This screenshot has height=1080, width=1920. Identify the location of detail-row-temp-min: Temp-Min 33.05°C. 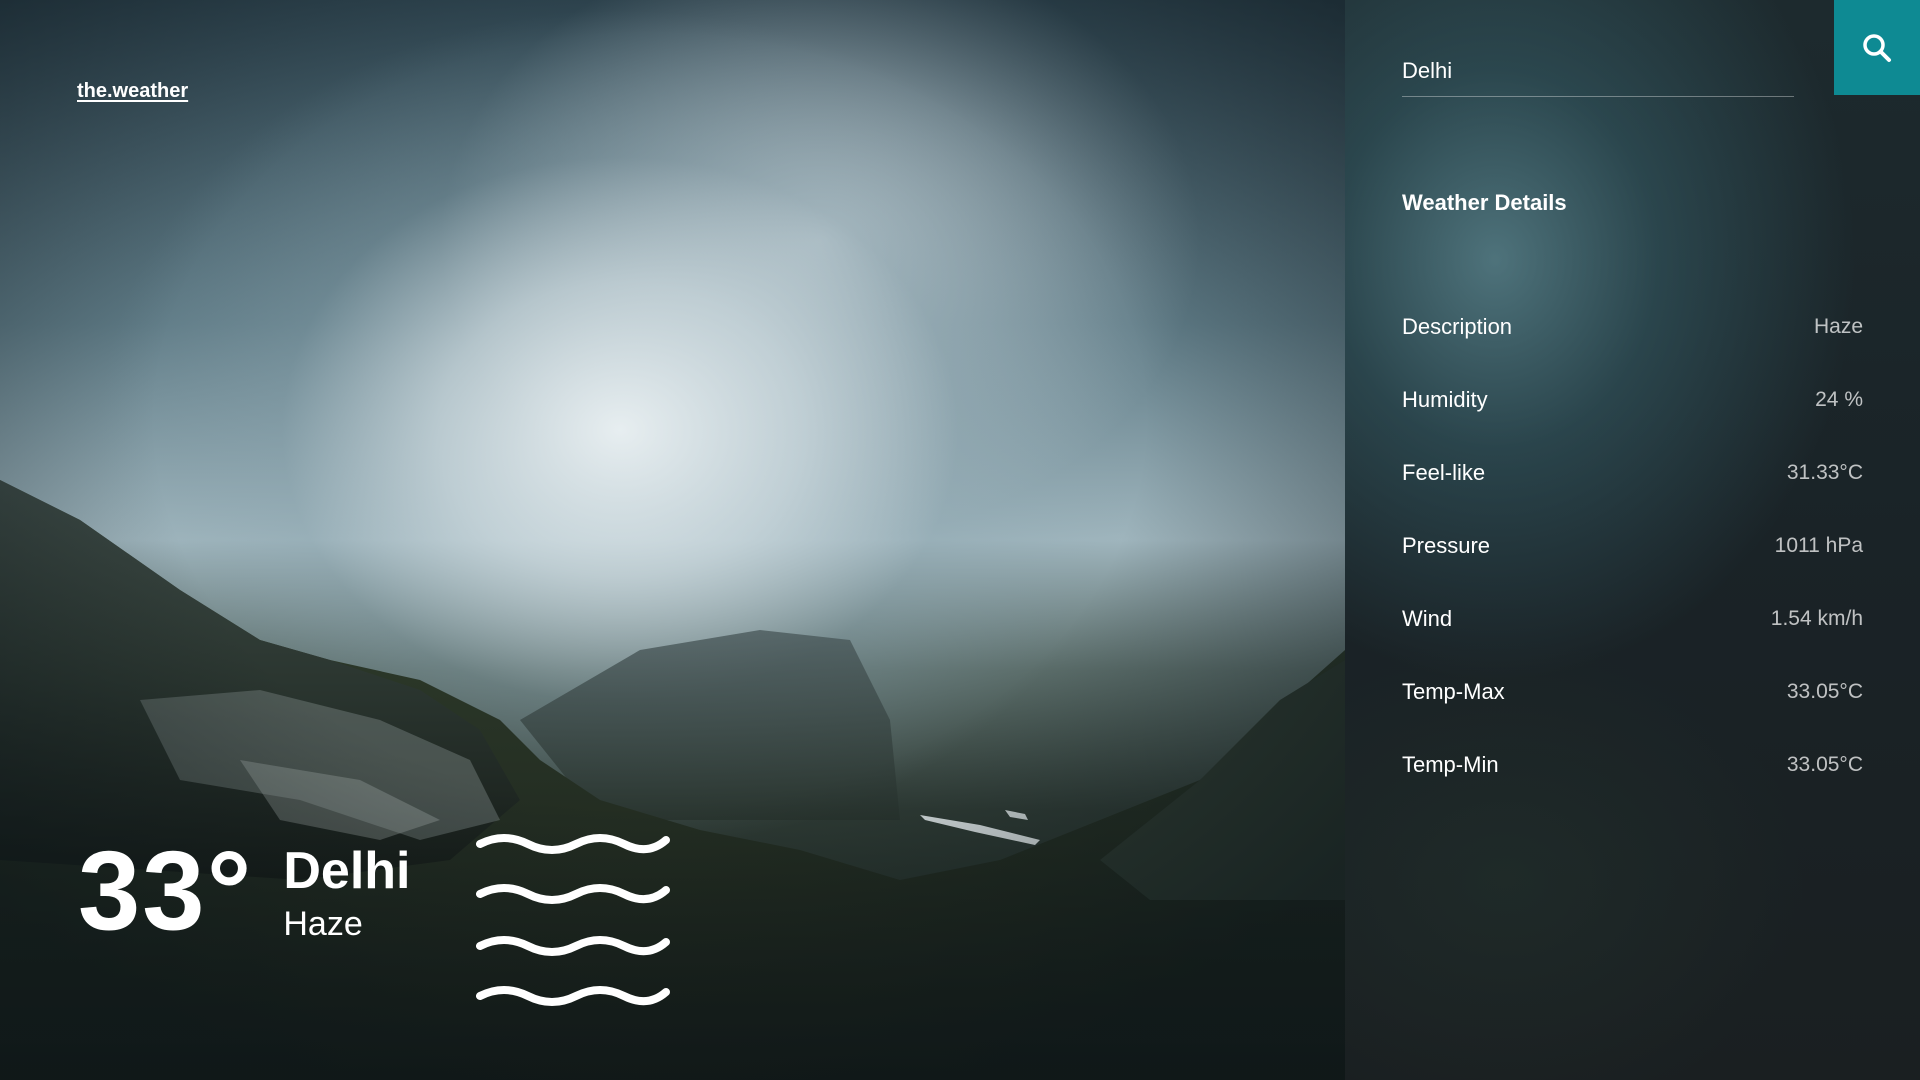
(1632, 764).